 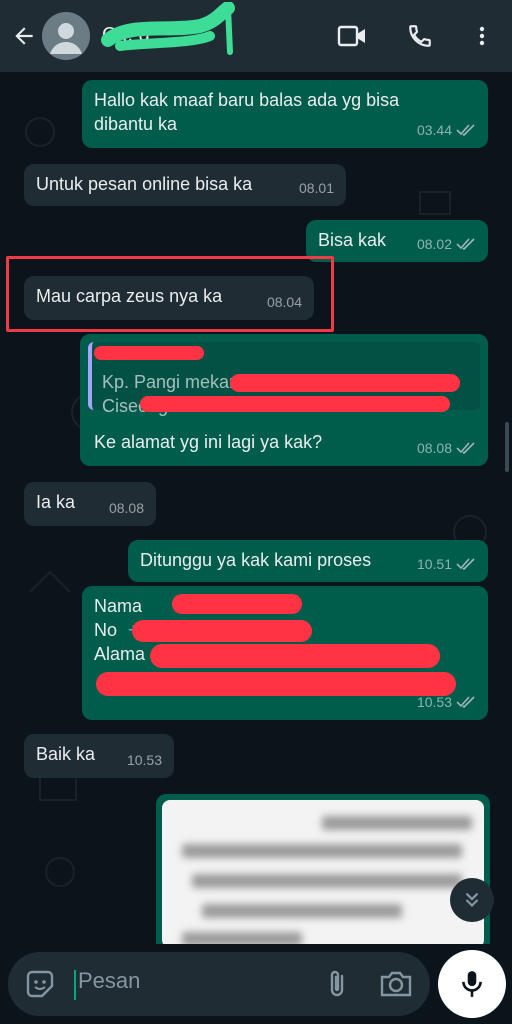 I want to click on message-bubble-outgoing: Ditunggu ya kak kami proses 10.51, so click(x=308, y=561).